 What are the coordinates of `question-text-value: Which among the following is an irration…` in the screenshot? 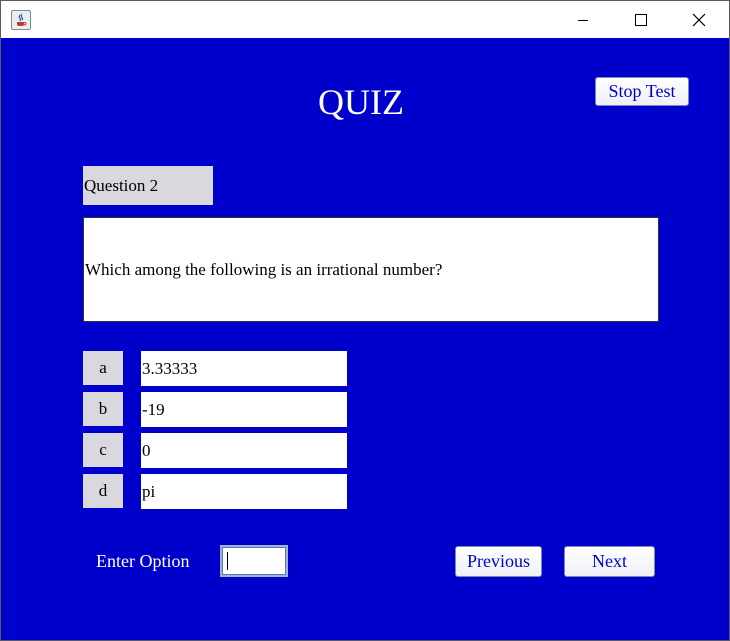 It's located at (264, 269).